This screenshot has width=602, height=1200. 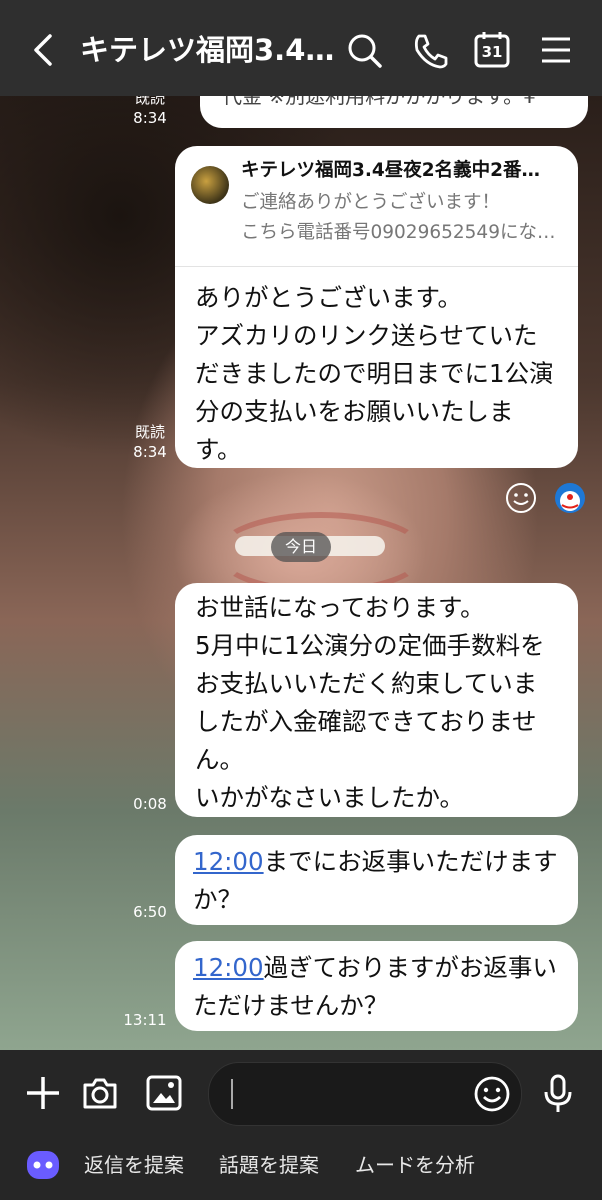 I want to click on search-icon, so click(x=365, y=50).